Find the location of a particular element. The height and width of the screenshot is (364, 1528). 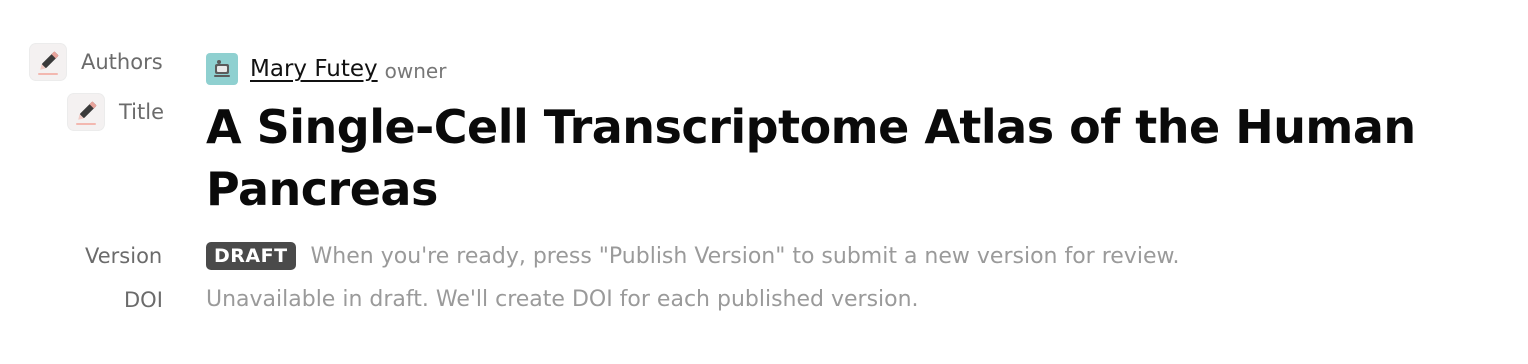

author-entry: Mary Futey owner is located at coordinates (326, 69).